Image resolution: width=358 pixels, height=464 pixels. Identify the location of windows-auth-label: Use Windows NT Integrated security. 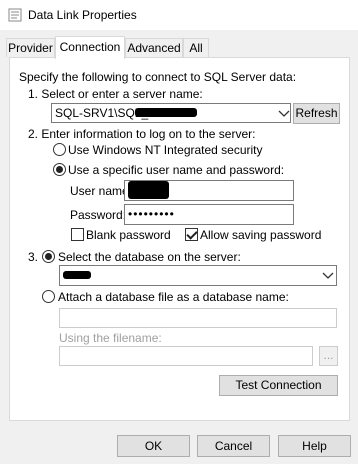
(165, 150).